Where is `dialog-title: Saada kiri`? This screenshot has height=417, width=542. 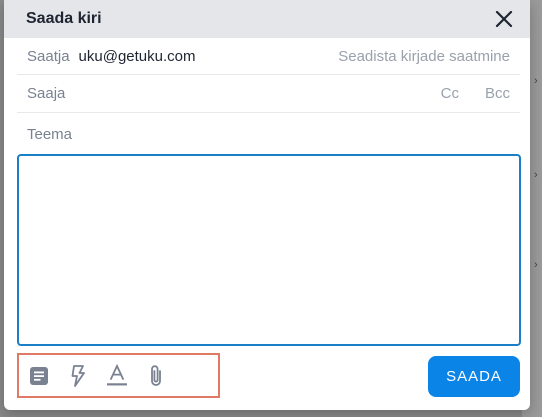
dialog-title: Saada kiri is located at coordinates (64, 18).